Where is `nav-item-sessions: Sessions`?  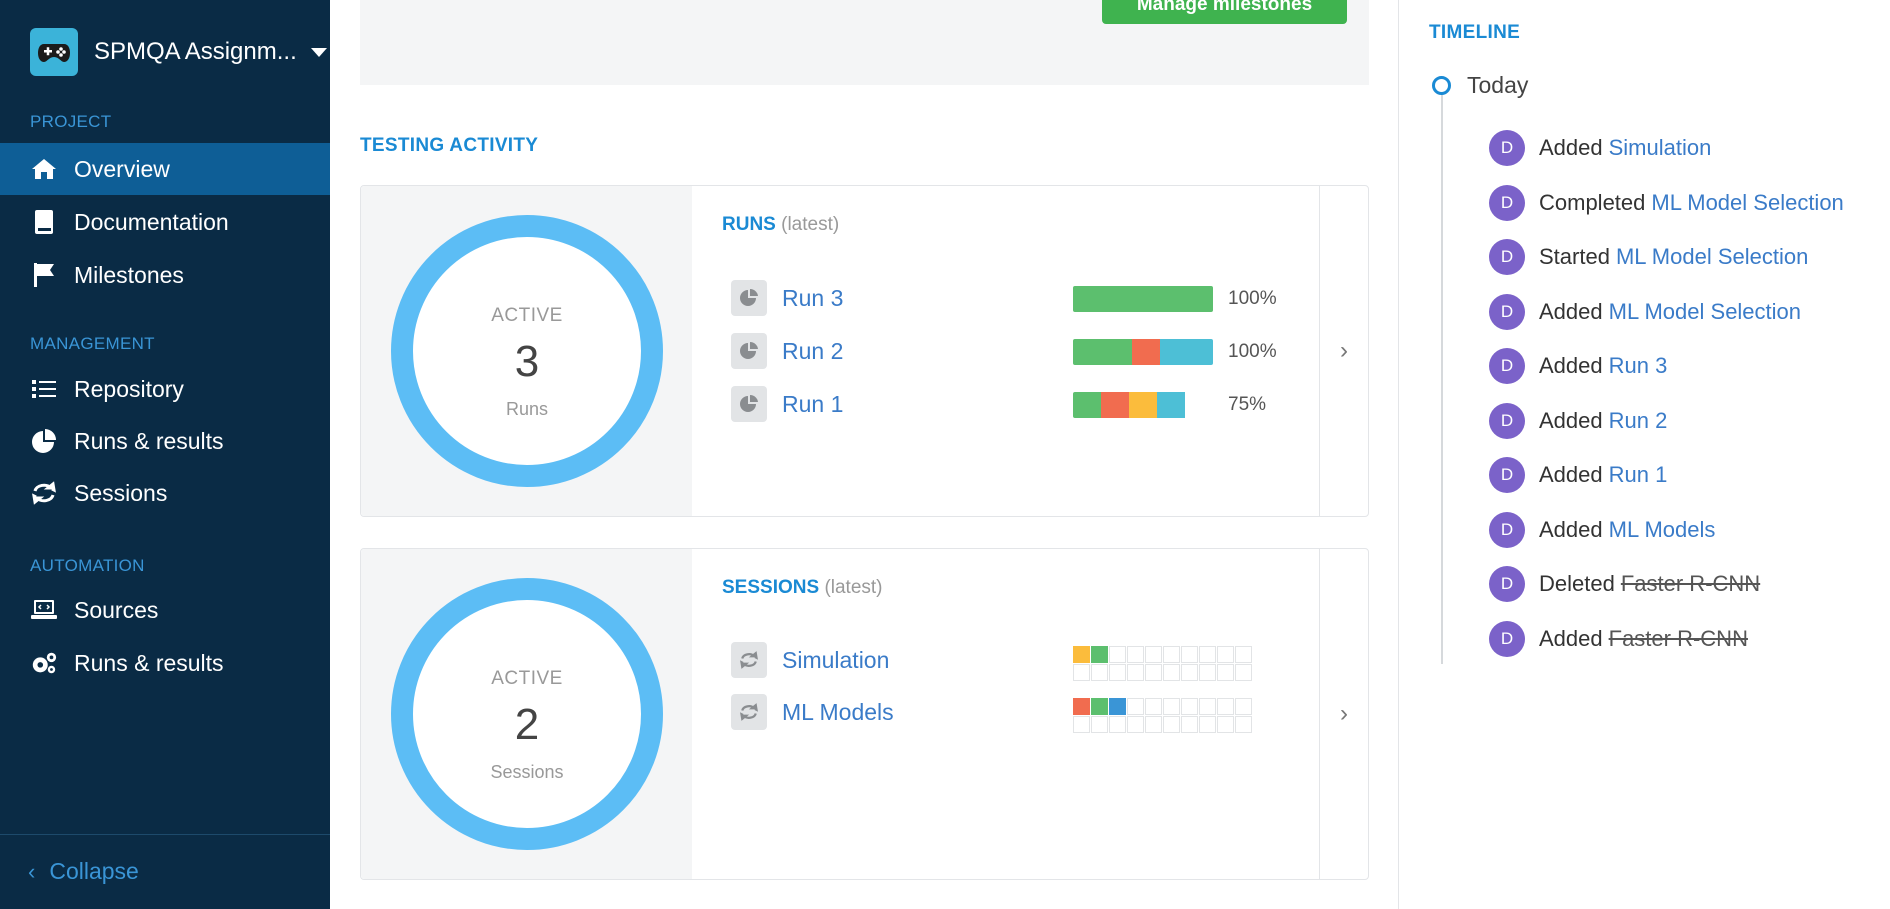 nav-item-sessions: Sessions is located at coordinates (165, 493).